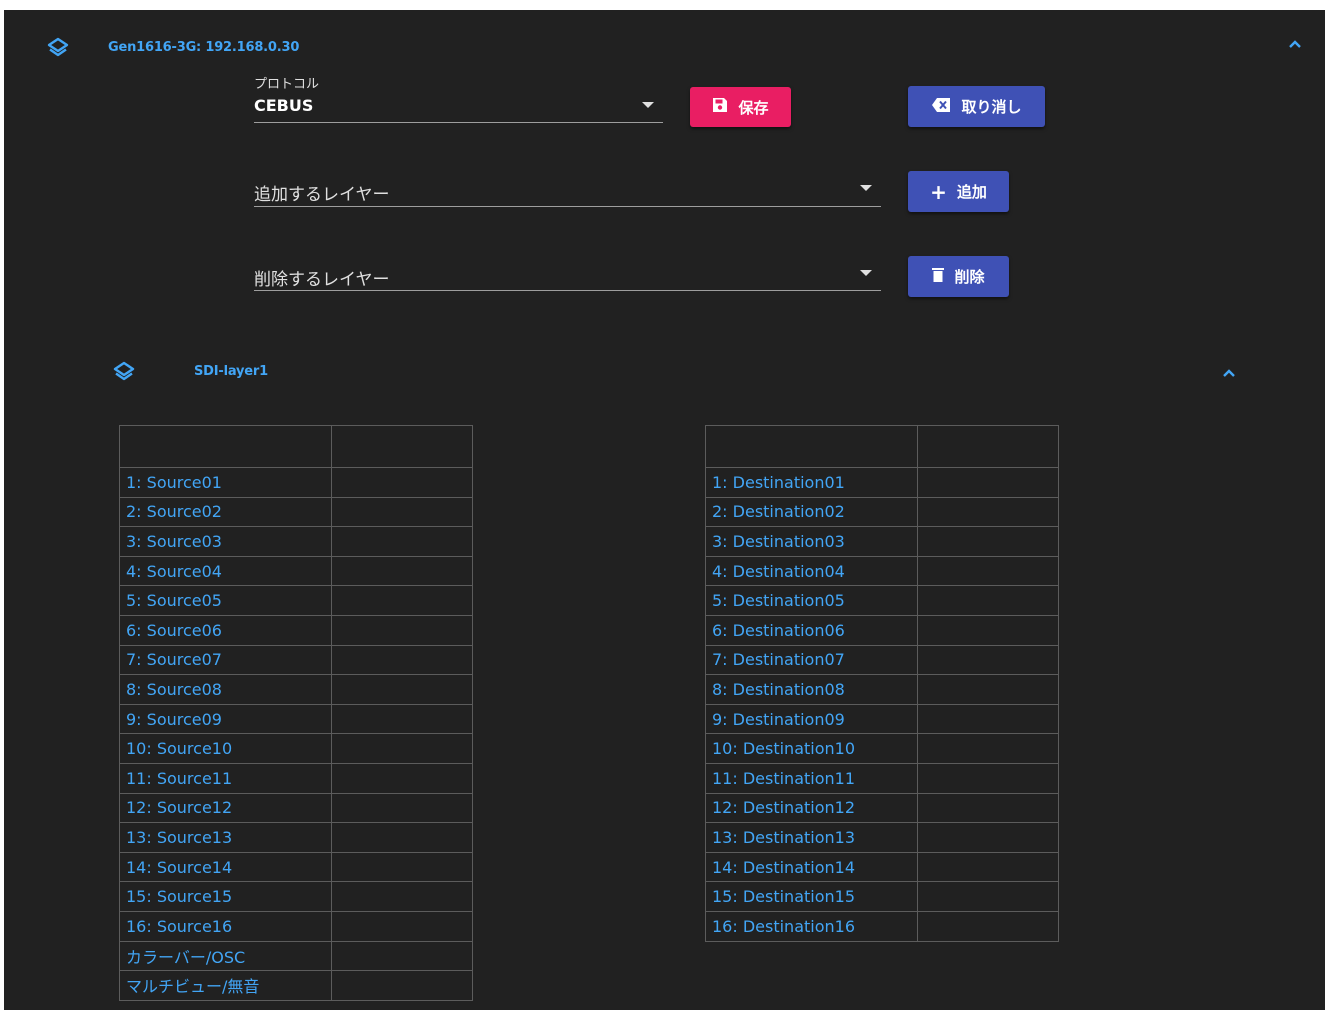  I want to click on source-row: マルチビュー/無音, so click(296, 985).